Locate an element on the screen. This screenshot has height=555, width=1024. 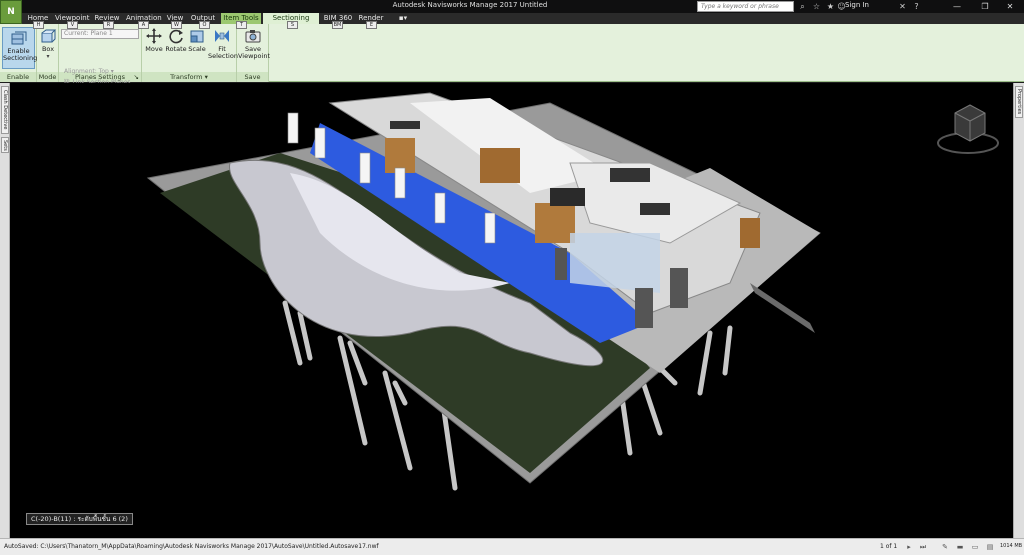
keytip: H is located at coordinates (38, 25).